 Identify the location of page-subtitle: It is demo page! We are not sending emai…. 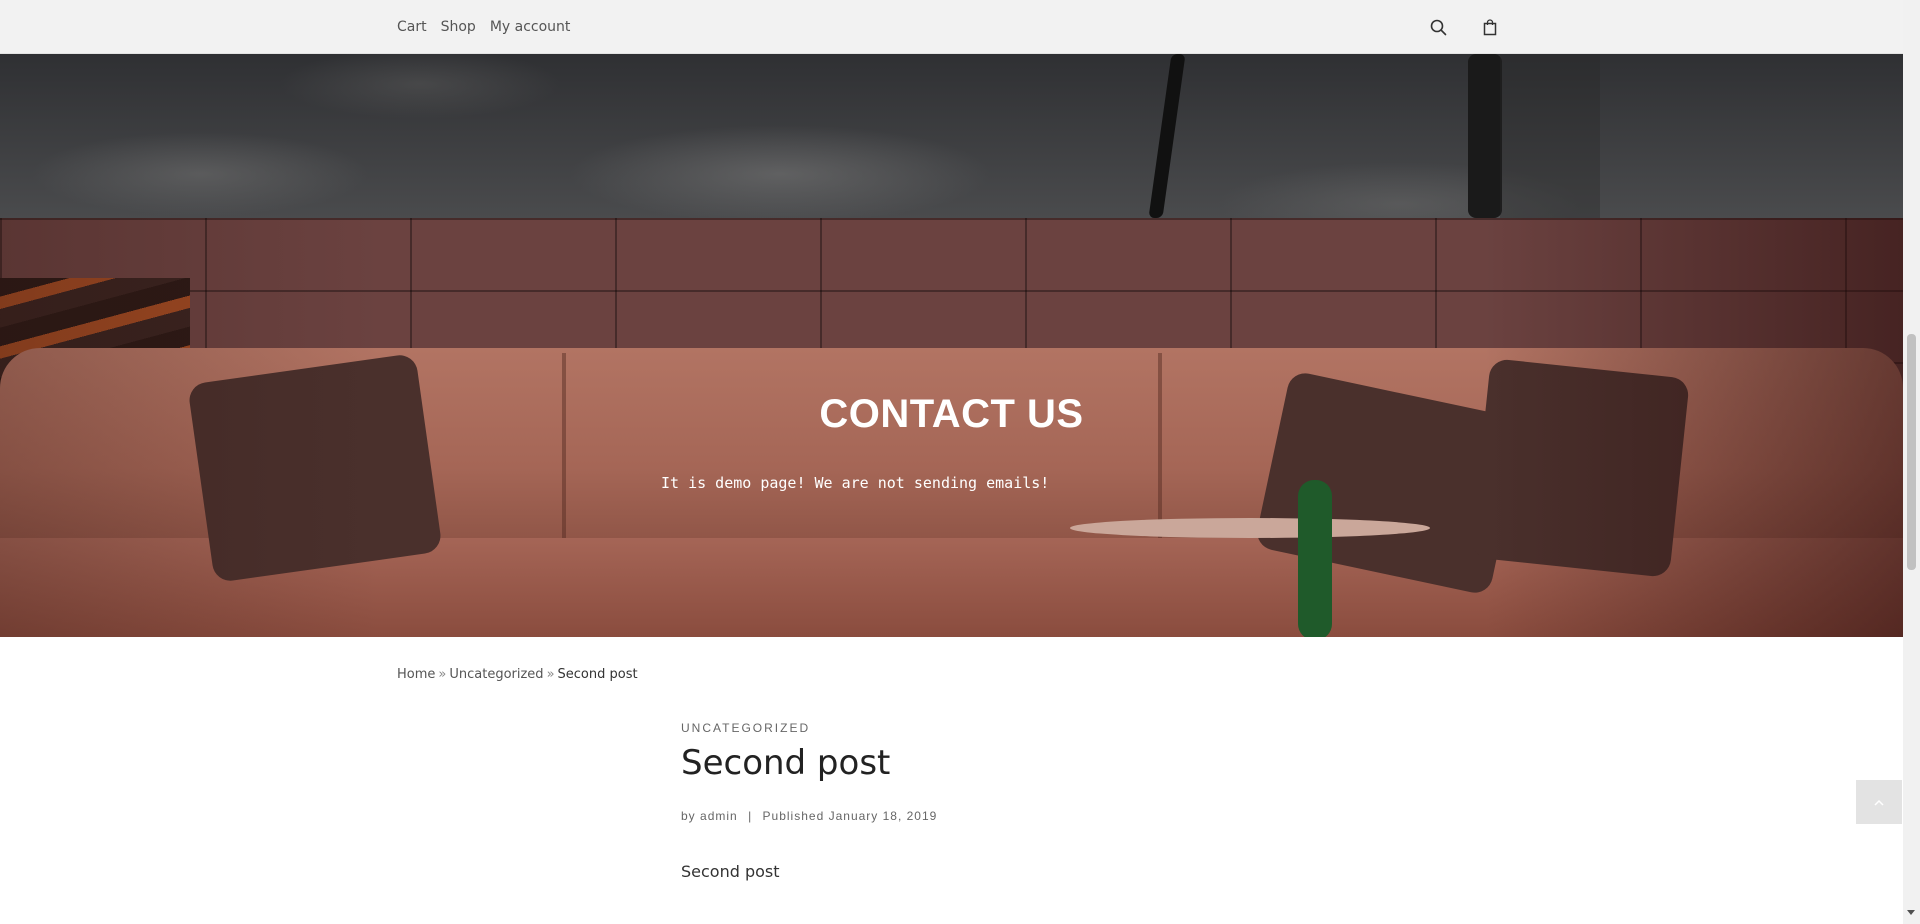
(855, 483).